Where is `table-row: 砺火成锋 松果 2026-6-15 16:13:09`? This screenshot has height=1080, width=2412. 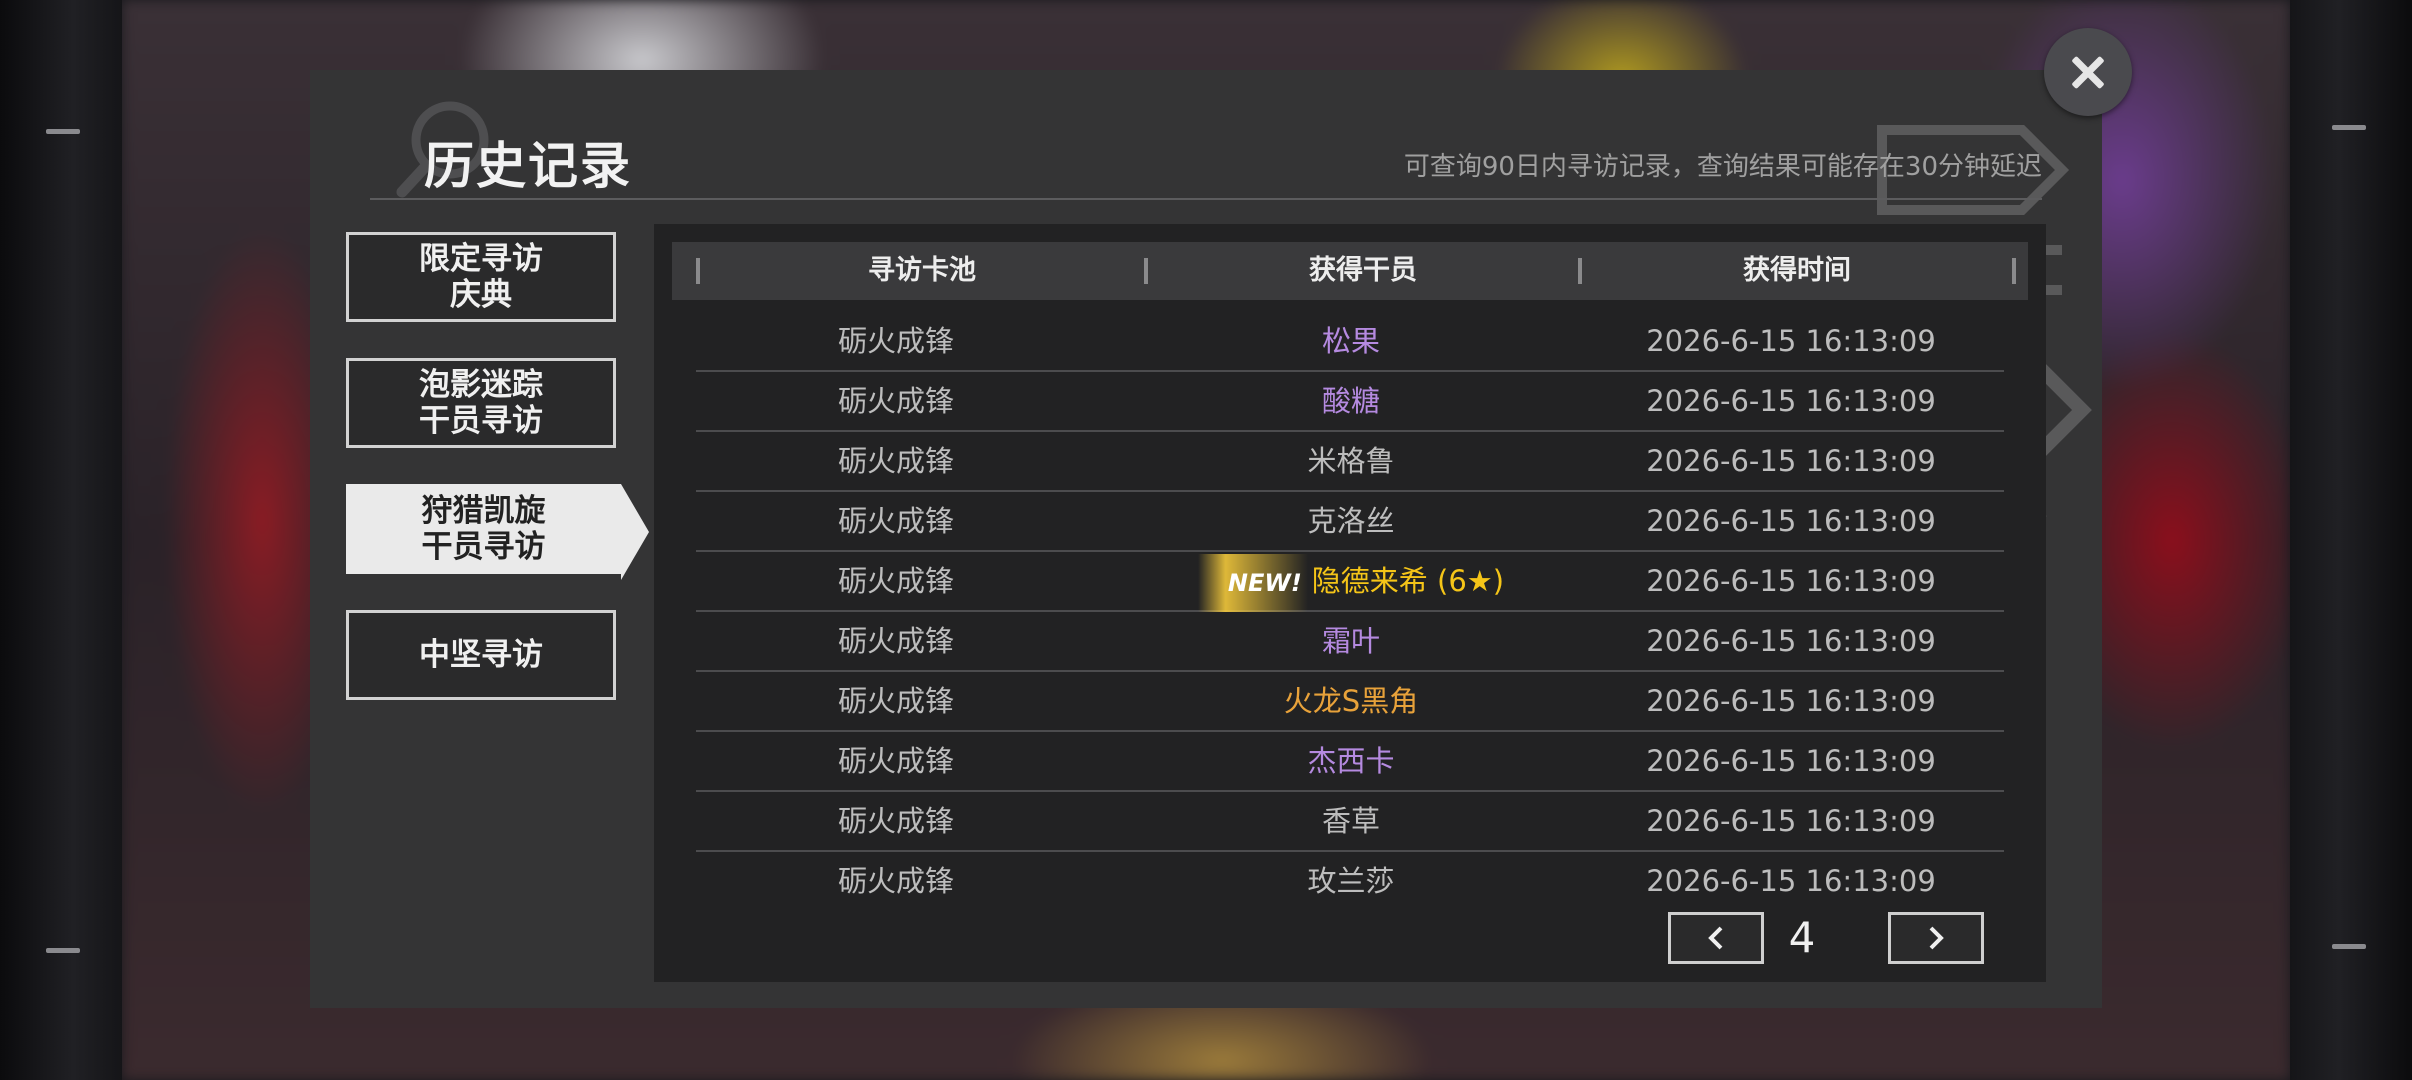
table-row: 砺火成锋 松果 2026-6-15 16:13:09 is located at coordinates (1350, 342).